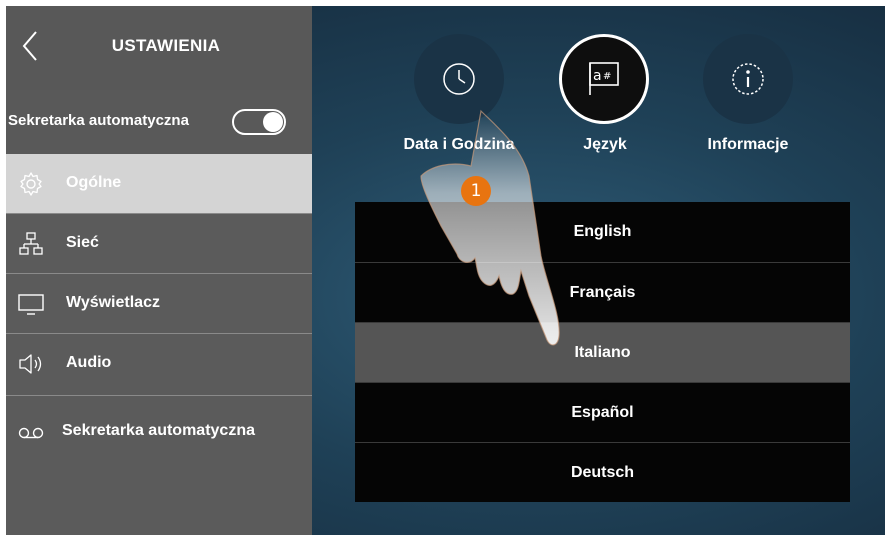  What do you see at coordinates (94, 182) in the screenshot?
I see `sidebar-item-label: Ogólne` at bounding box center [94, 182].